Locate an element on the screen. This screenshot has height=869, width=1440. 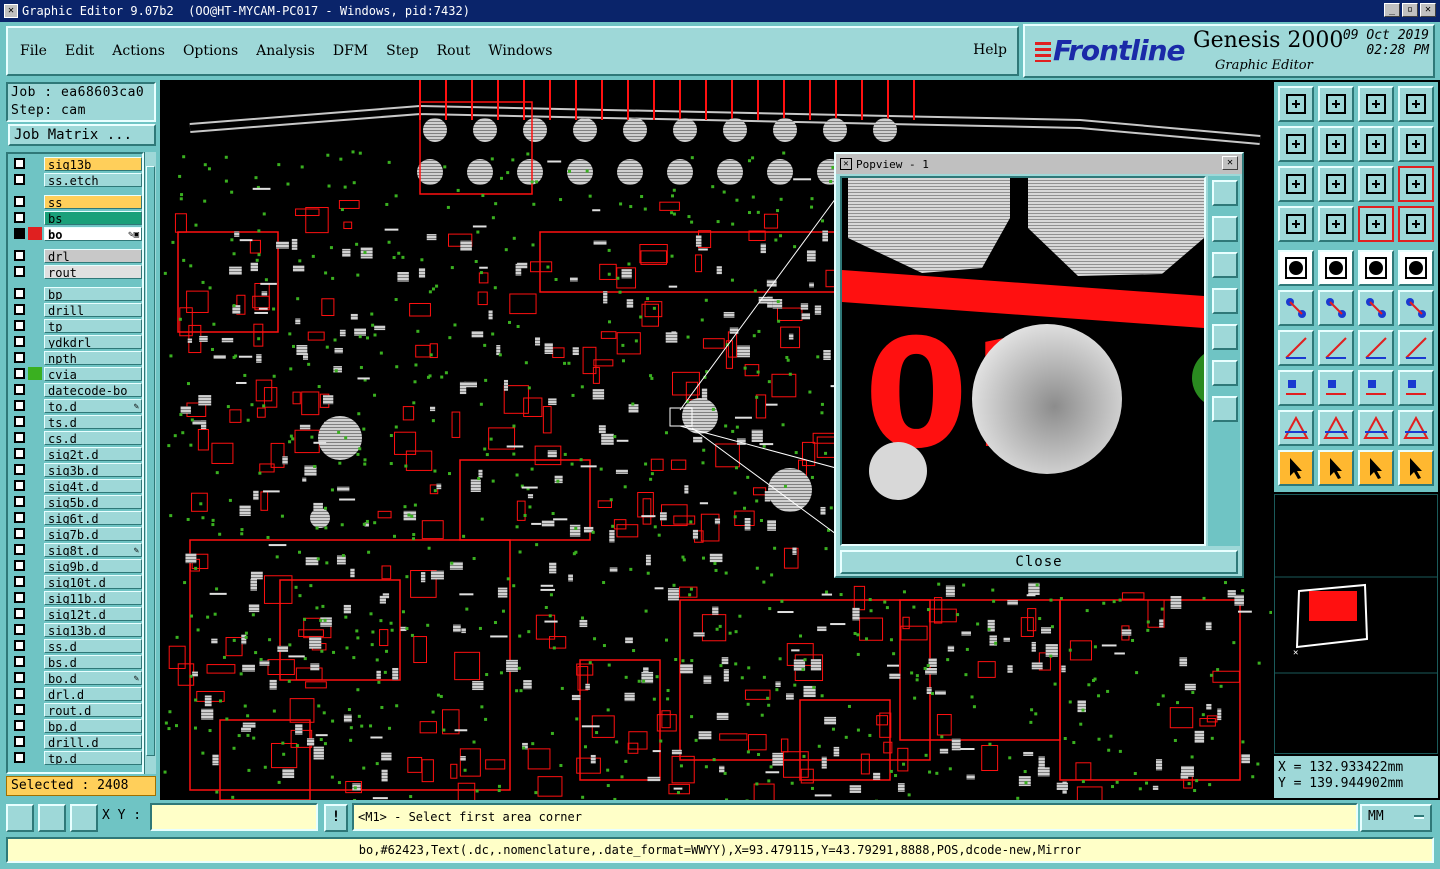
snap-icon is located at coordinates (1416, 144).